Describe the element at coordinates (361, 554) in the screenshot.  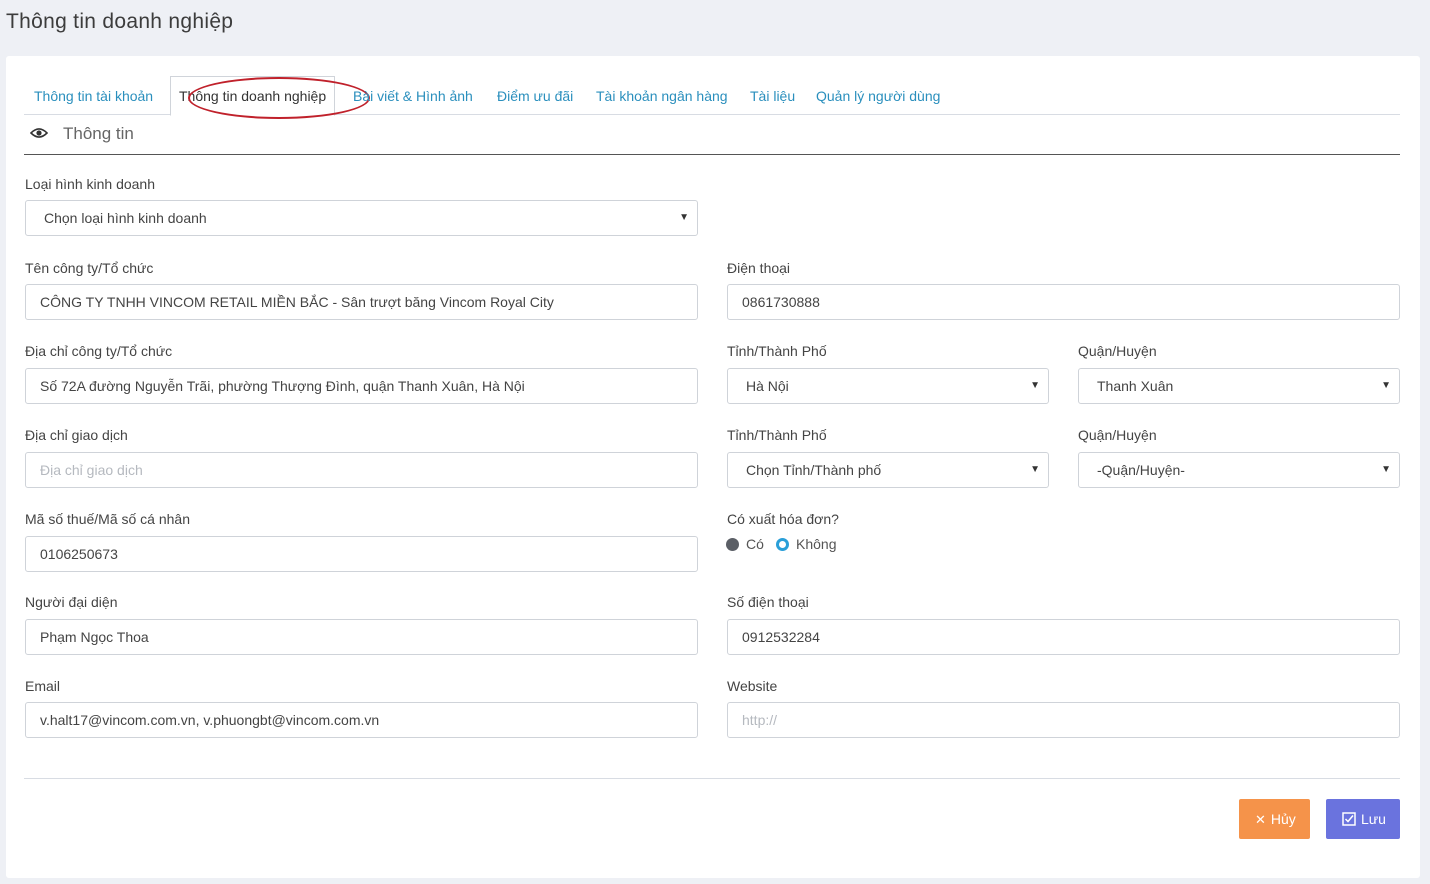
I see `tax-code-input: 0106250673` at that location.